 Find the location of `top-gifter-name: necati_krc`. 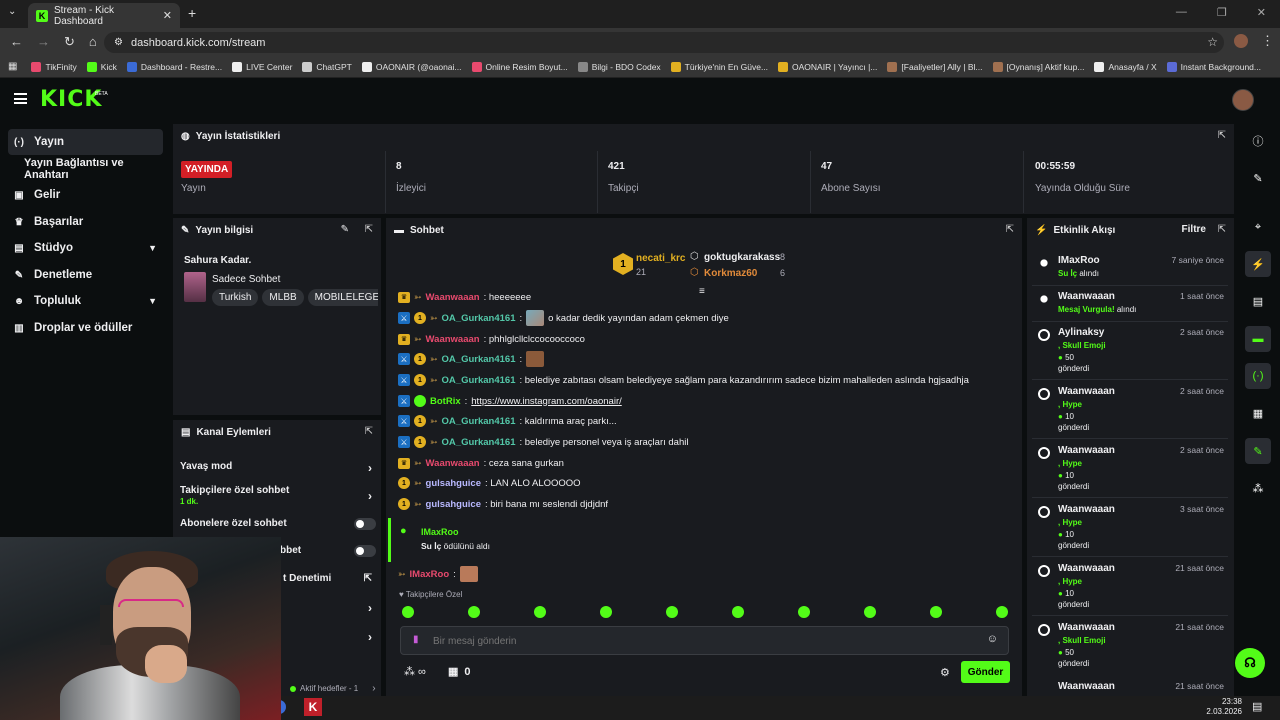

top-gifter-name: necati_krc is located at coordinates (660, 258).